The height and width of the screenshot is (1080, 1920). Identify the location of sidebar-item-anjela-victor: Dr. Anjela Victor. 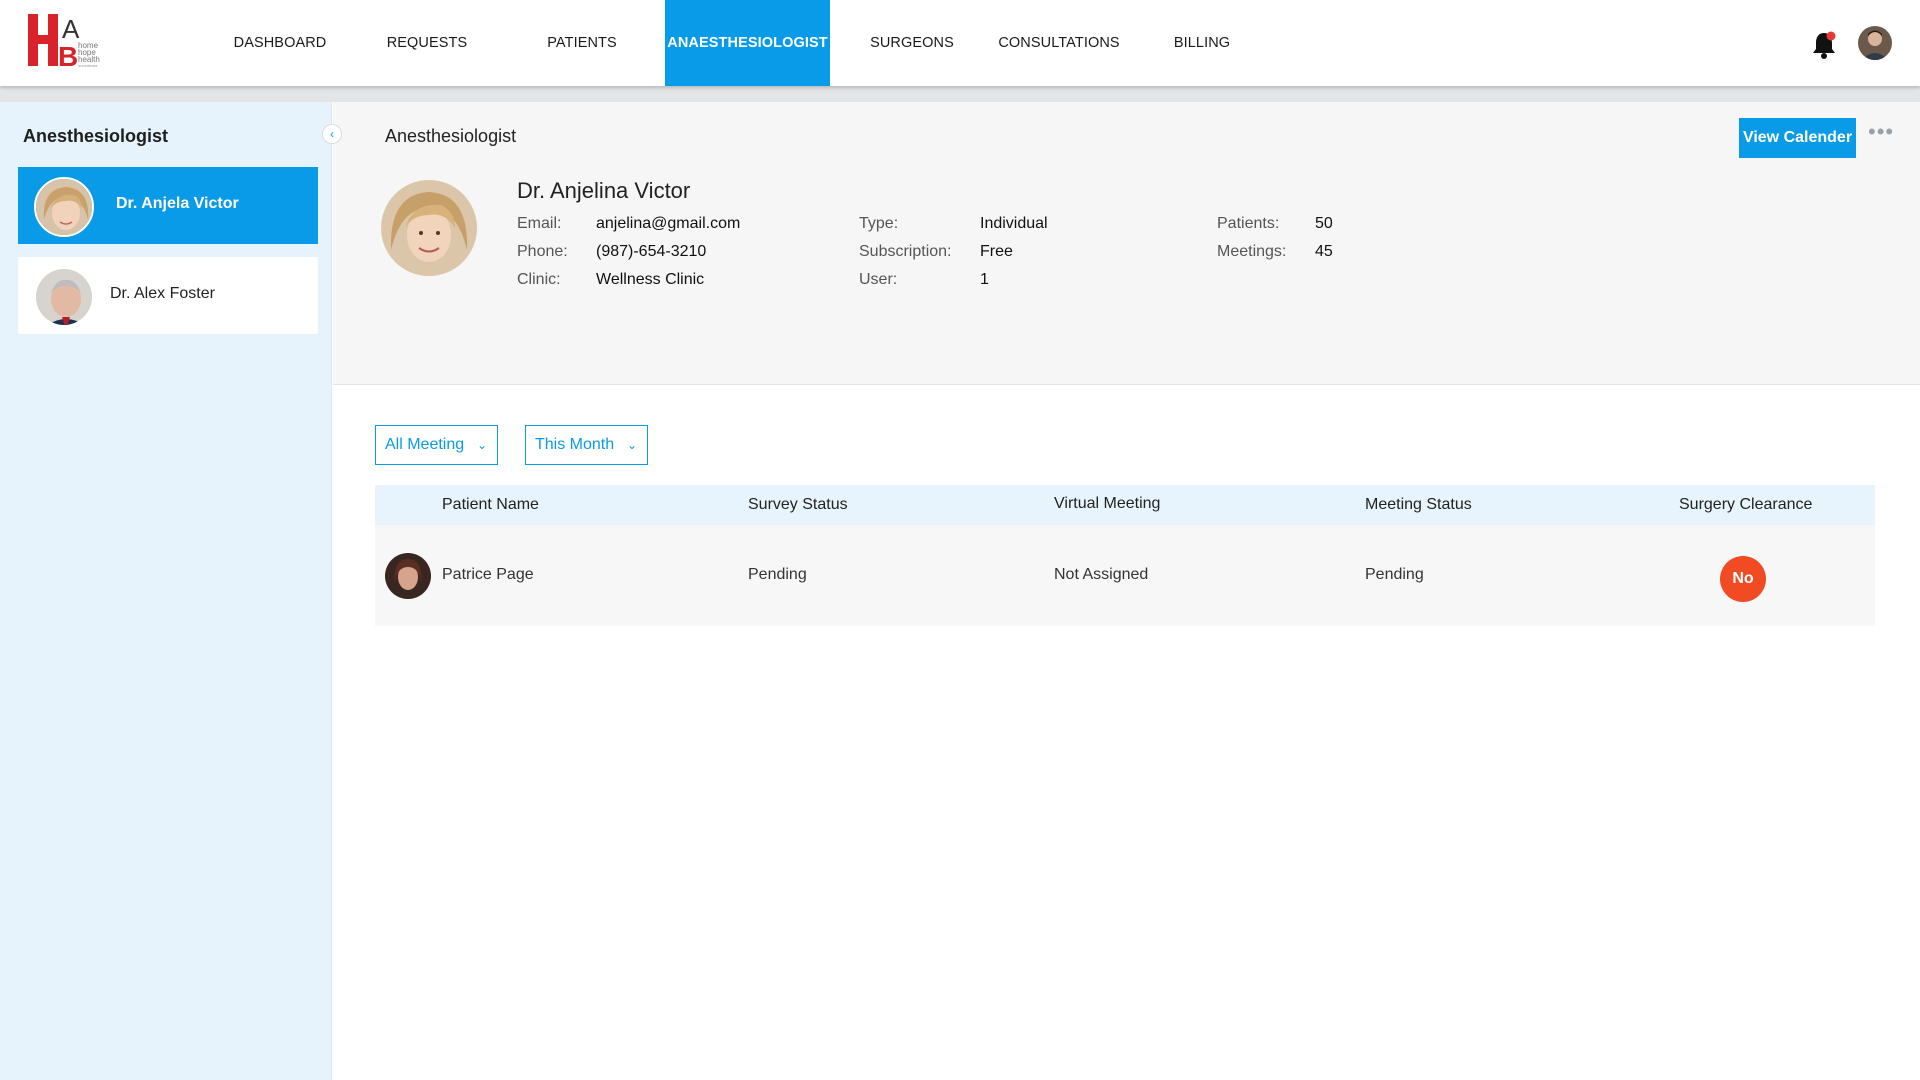
(168, 205).